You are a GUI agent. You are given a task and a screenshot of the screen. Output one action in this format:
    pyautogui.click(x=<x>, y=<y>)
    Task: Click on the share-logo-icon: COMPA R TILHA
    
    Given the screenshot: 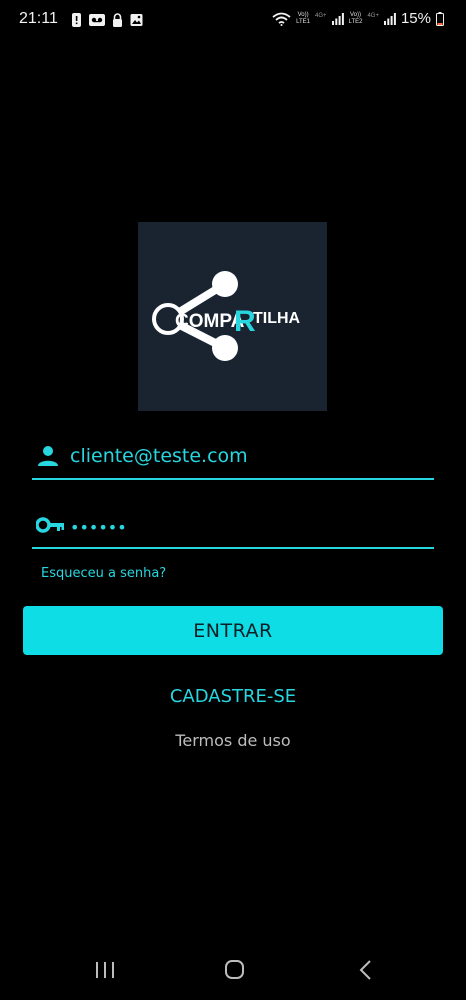 What is the action you would take?
    pyautogui.click(x=226, y=316)
    